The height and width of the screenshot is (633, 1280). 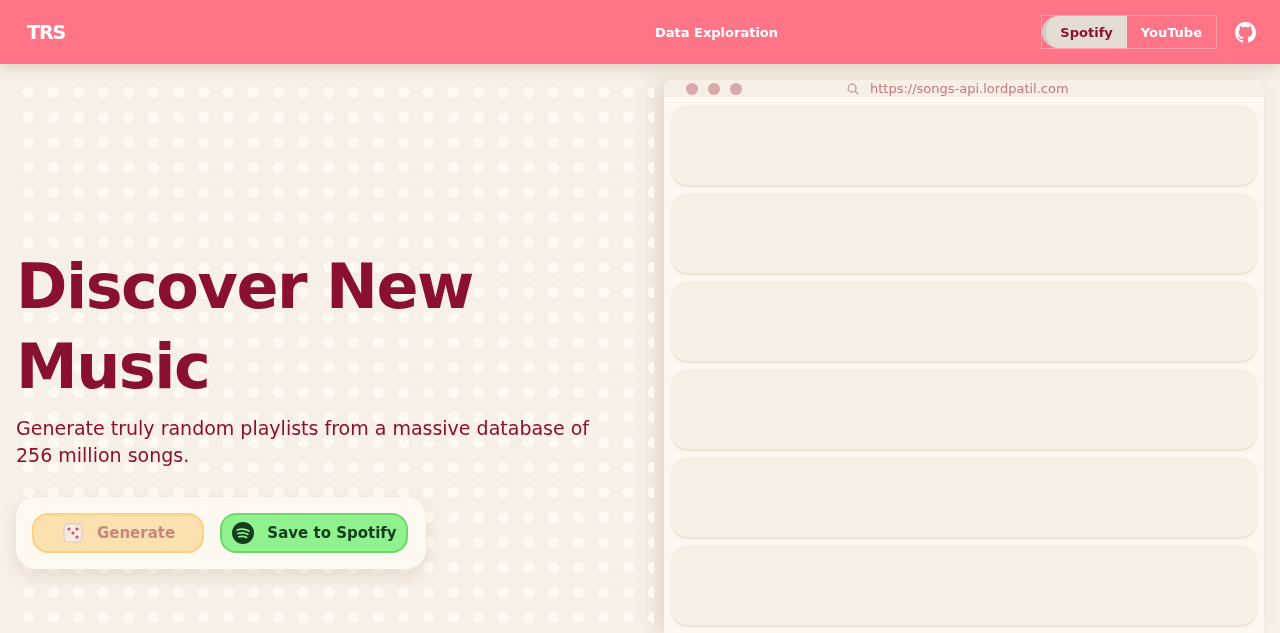 What do you see at coordinates (969, 88) in the screenshot?
I see `url-text: https://songs-api.lordpatil.com` at bounding box center [969, 88].